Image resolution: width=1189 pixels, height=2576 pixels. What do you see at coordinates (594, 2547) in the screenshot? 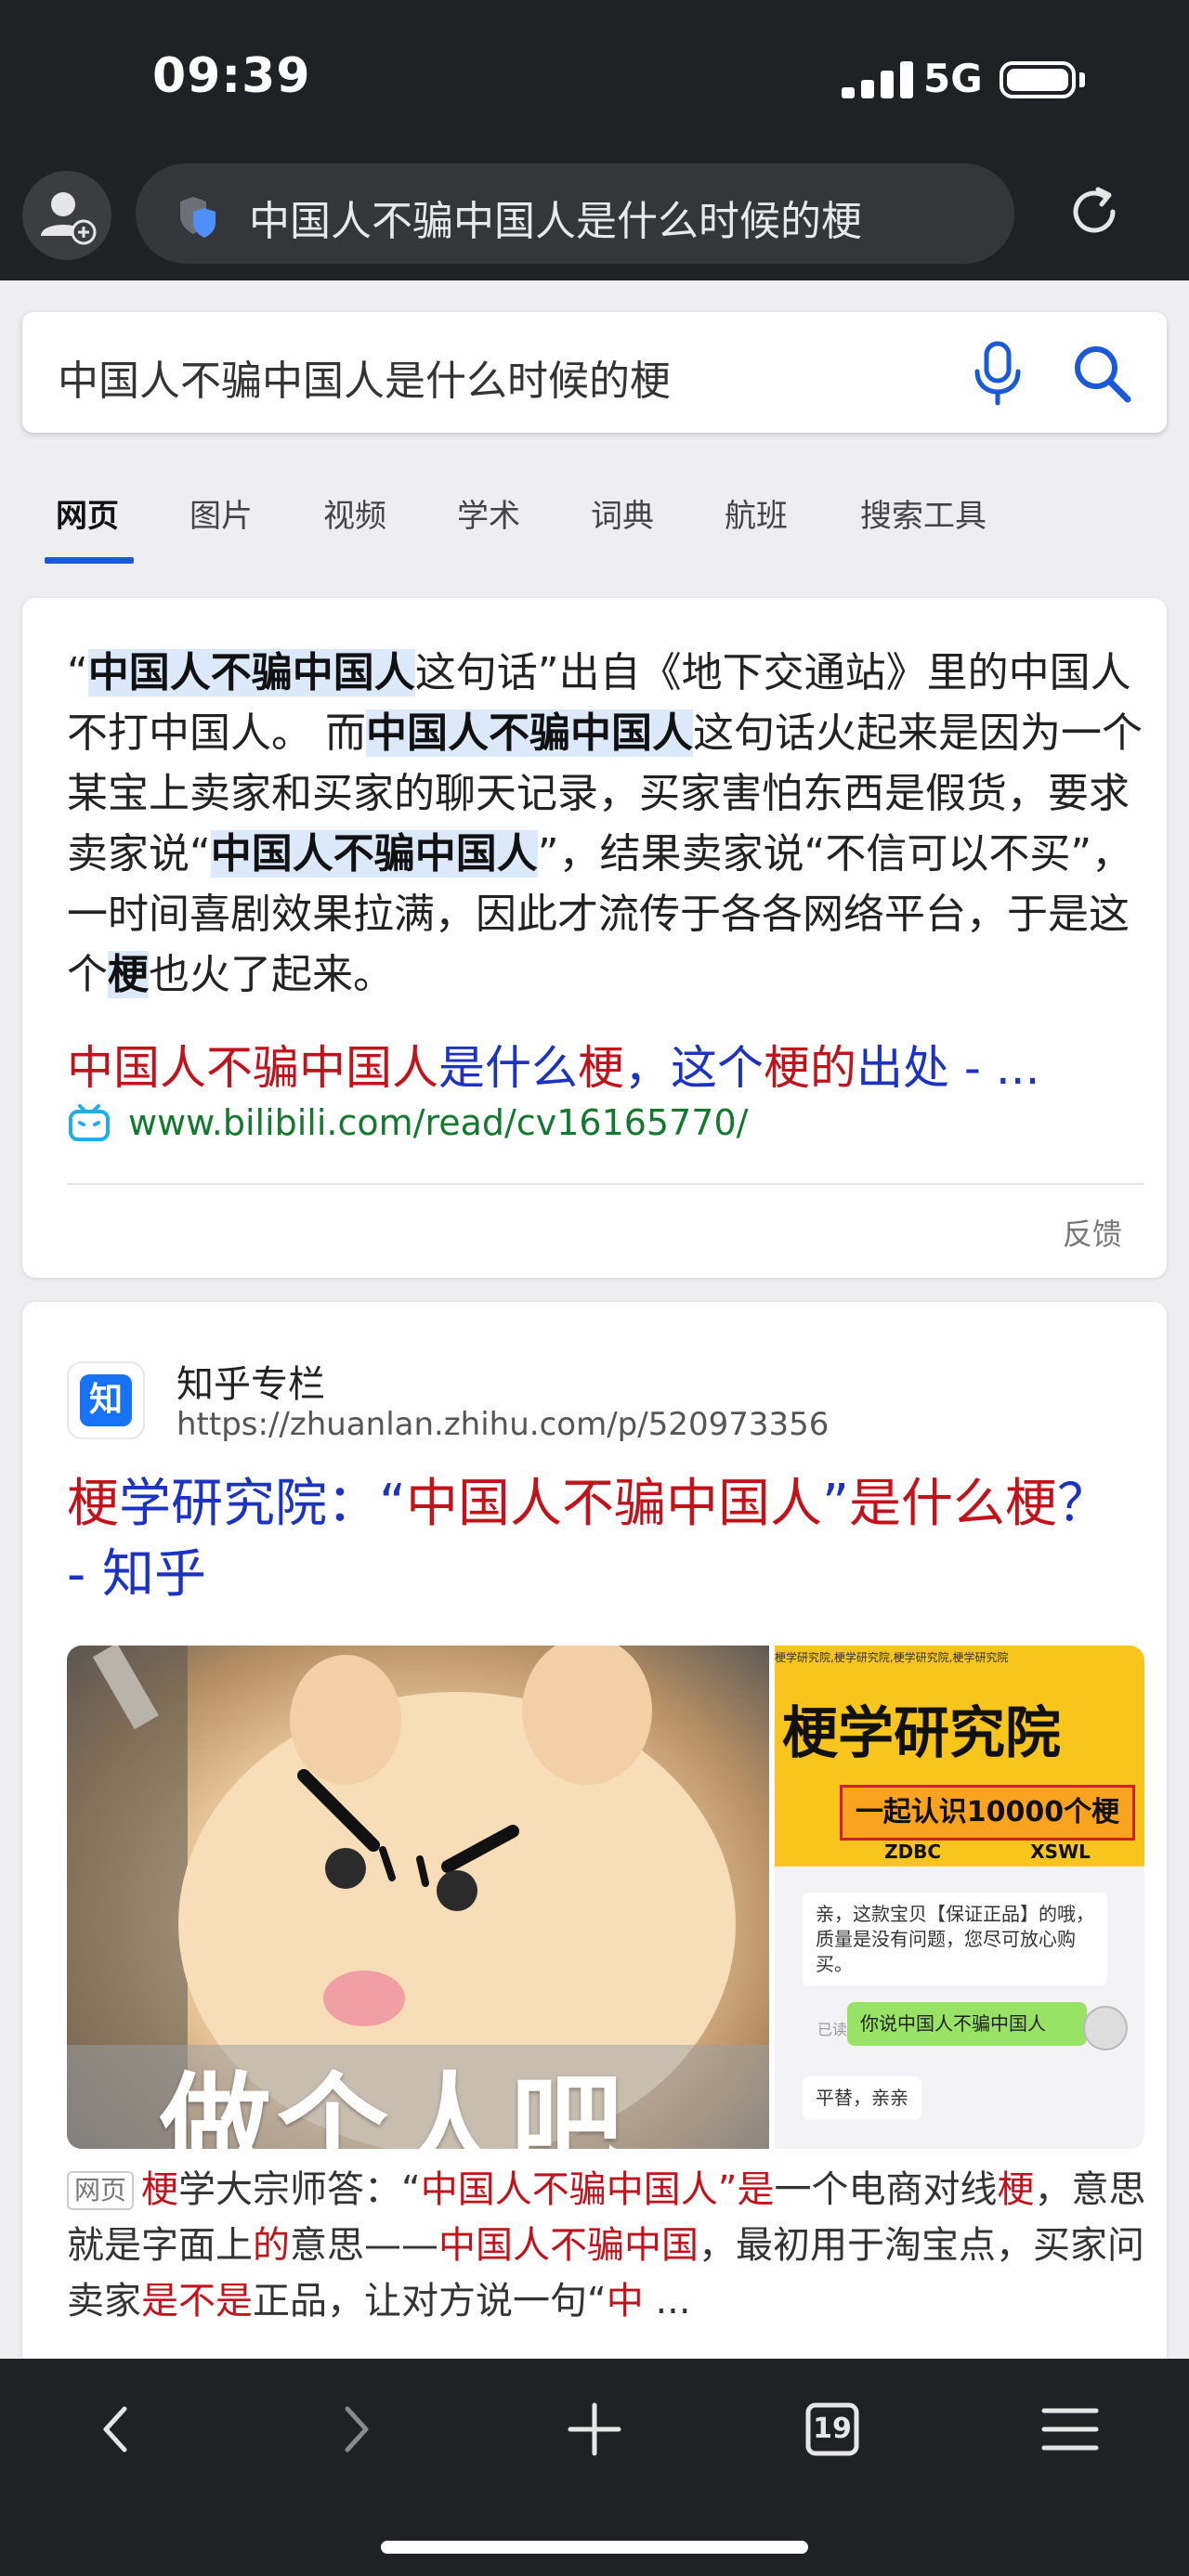
I see `home-indicator` at bounding box center [594, 2547].